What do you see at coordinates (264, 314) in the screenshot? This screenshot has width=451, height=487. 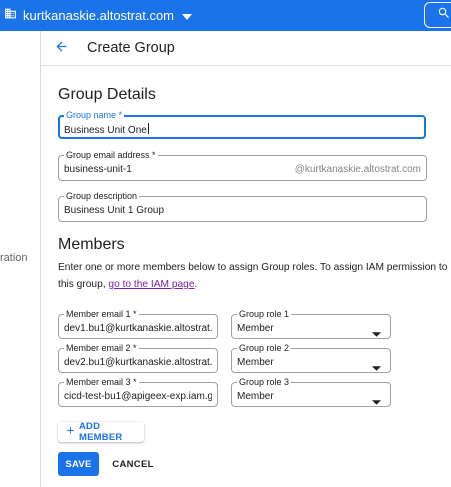 I see `group-role-label: Group role 1` at bounding box center [264, 314].